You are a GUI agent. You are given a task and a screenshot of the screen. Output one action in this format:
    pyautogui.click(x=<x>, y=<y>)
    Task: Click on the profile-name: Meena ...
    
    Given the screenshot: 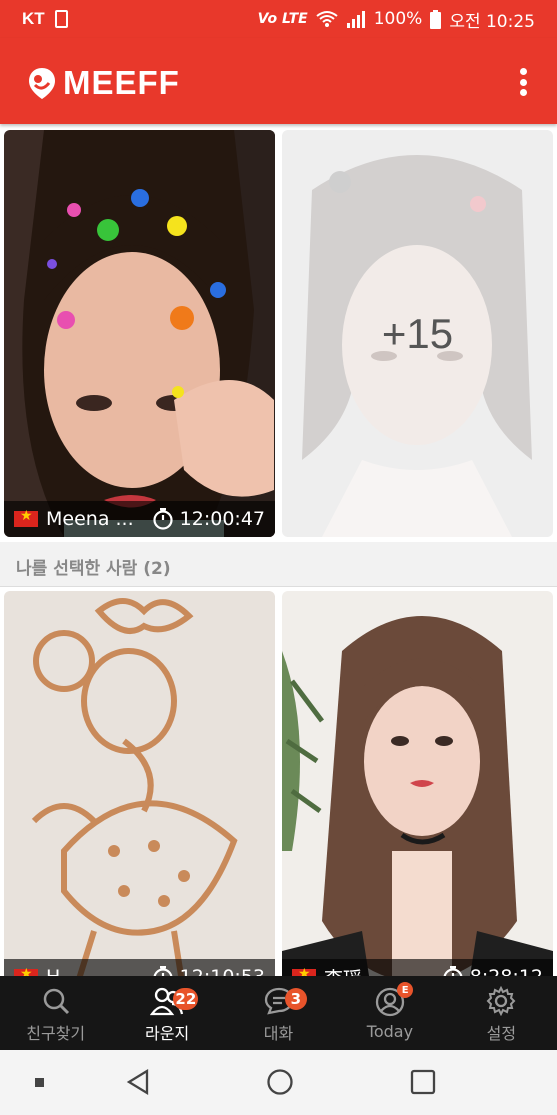 What is the action you would take?
    pyautogui.click(x=90, y=519)
    